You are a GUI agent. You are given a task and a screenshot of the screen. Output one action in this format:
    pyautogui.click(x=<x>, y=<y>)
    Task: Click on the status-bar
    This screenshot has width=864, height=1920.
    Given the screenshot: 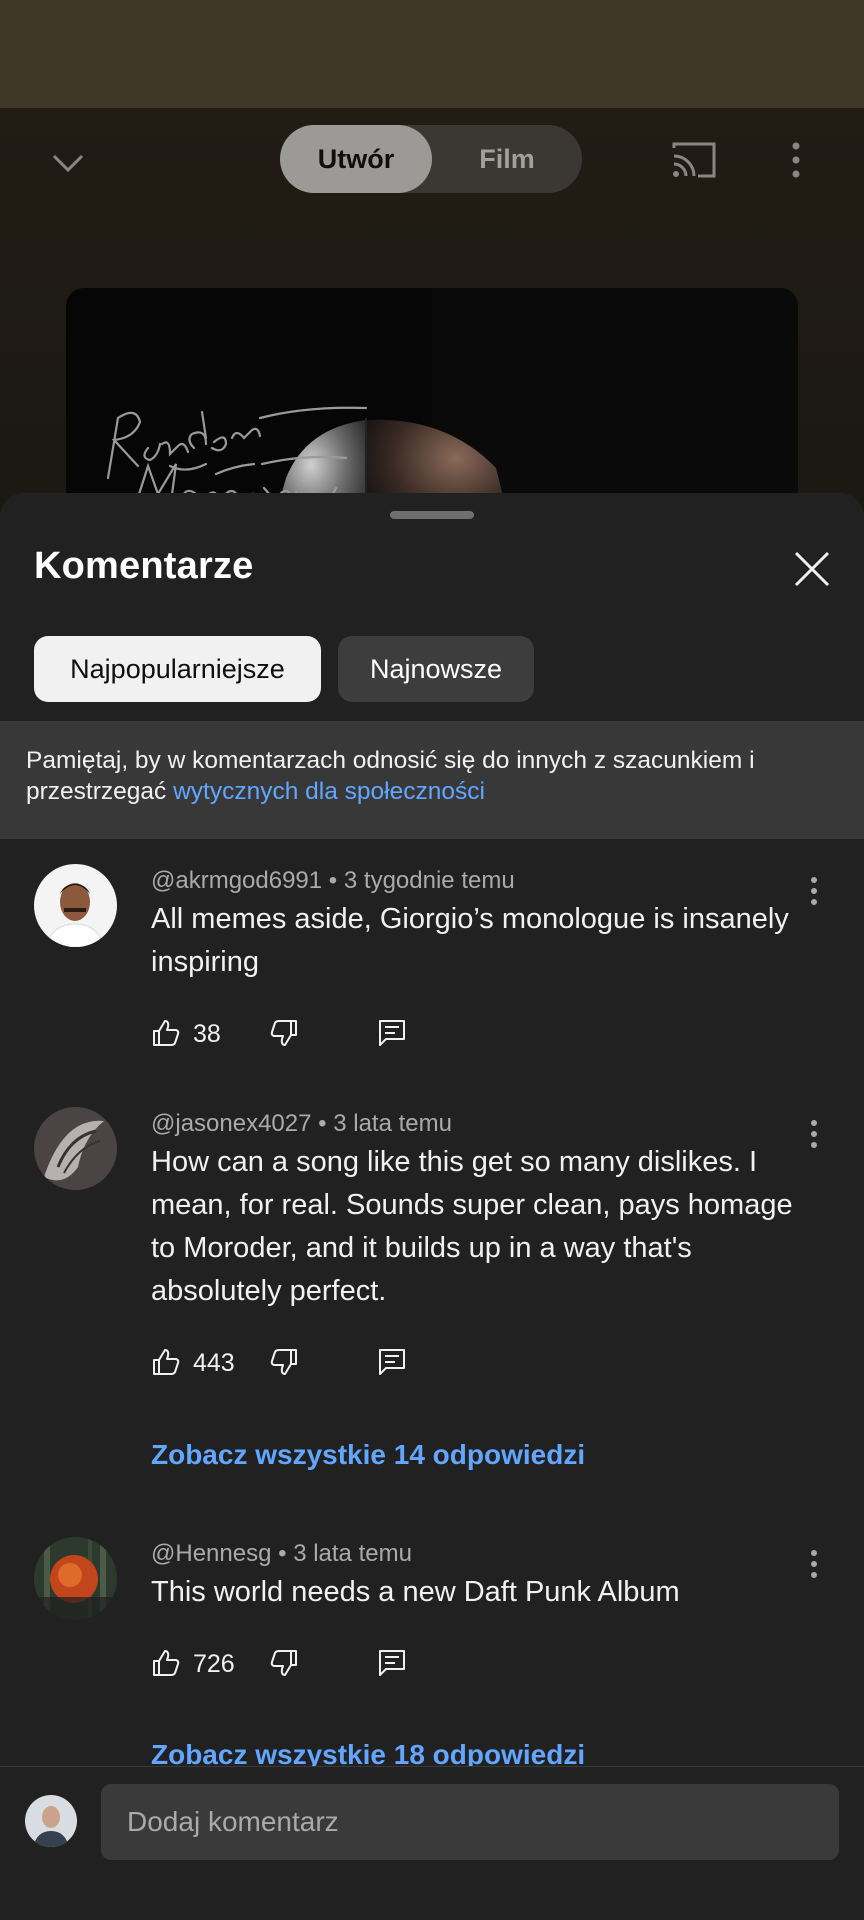 What is the action you would take?
    pyautogui.click(x=432, y=54)
    